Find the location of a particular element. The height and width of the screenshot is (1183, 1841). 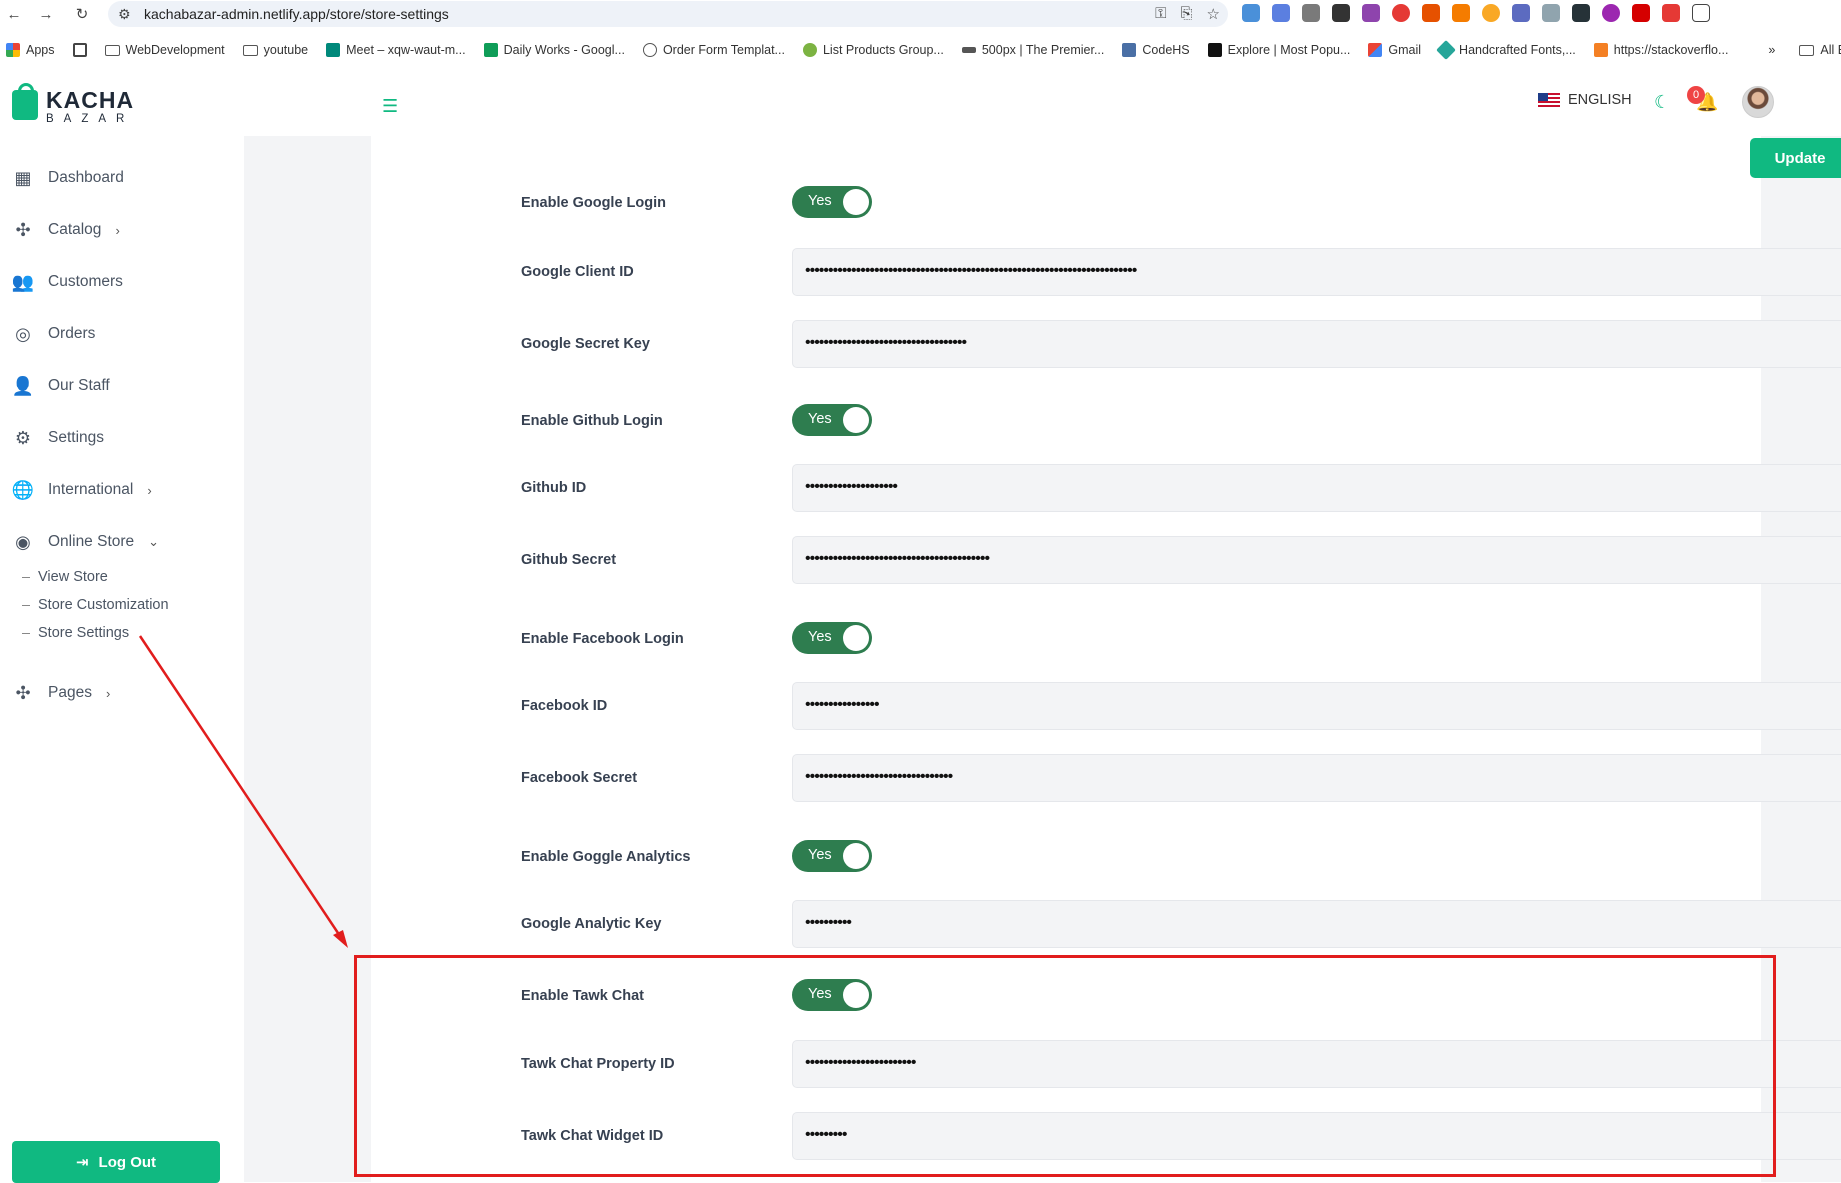

annotation-arrow is located at coordinates (243, 791).